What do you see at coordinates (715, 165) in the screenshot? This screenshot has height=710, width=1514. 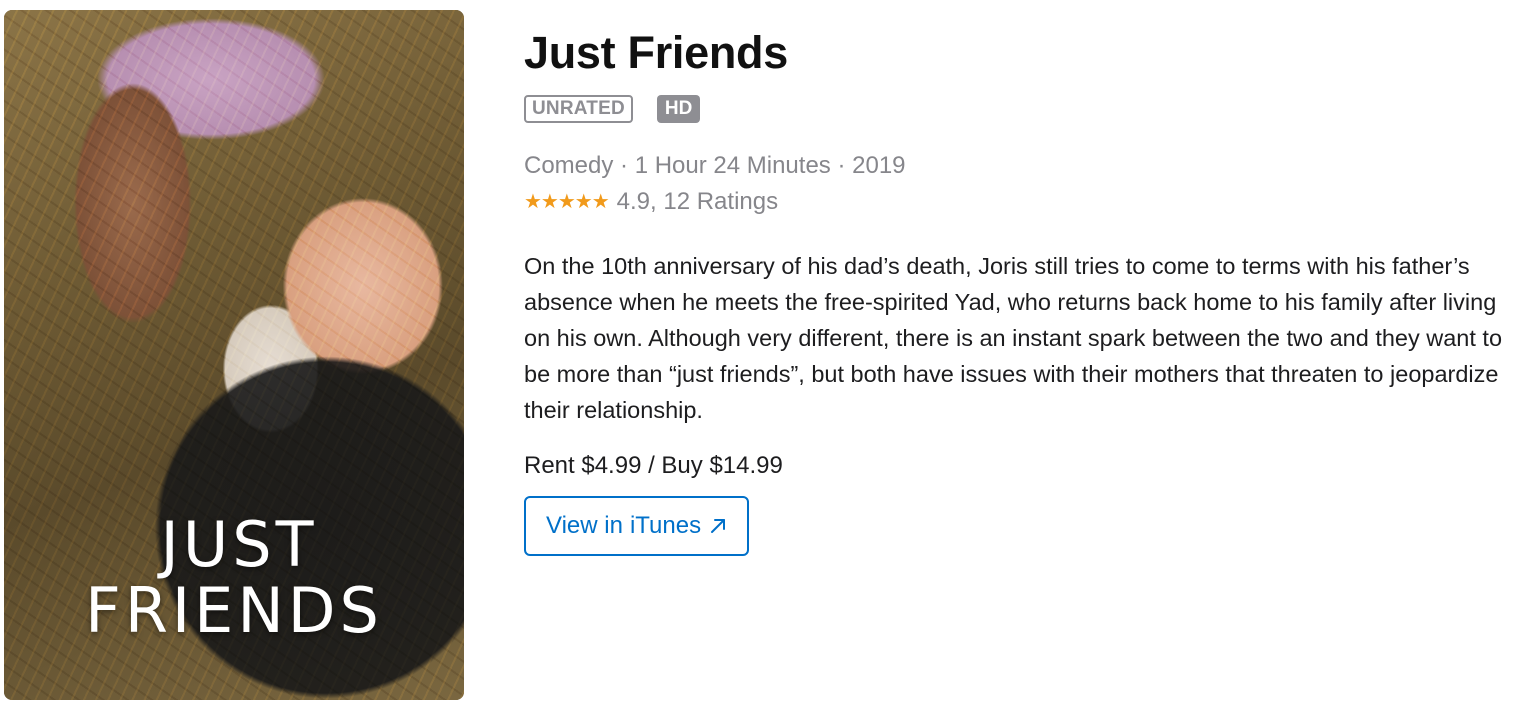 I see `movie-meta: Comedy · 1 Hour 24 Minutes · 2019` at bounding box center [715, 165].